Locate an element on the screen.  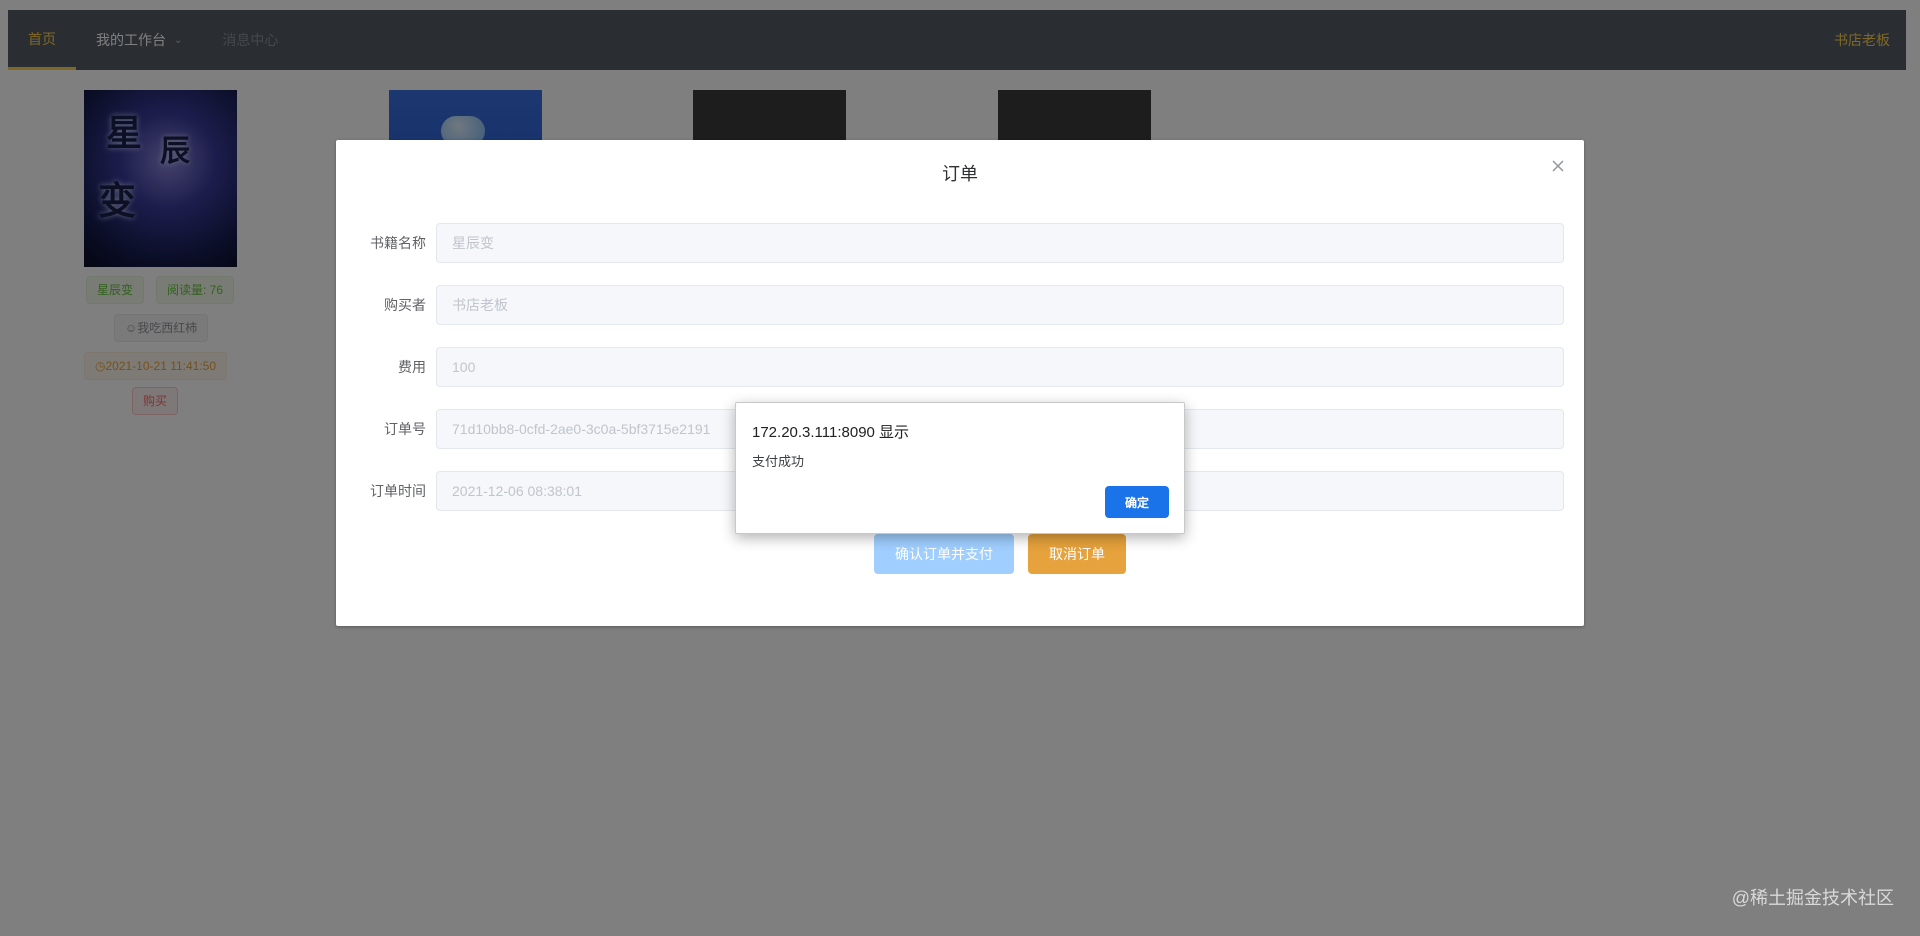
order-time-label: 订单时间 is located at coordinates (398, 491).